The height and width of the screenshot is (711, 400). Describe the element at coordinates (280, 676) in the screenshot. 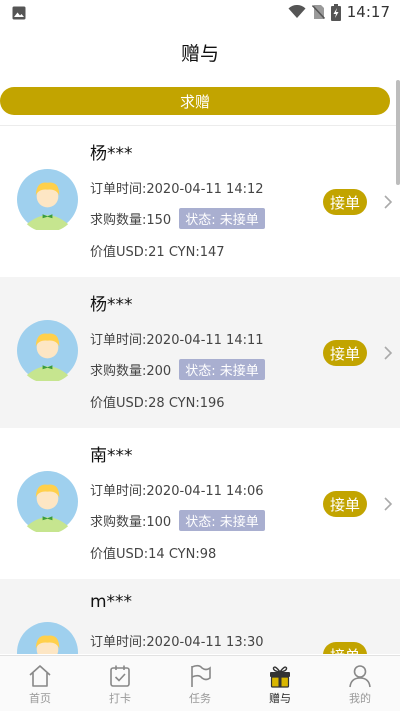

I see `gift-icon` at that location.